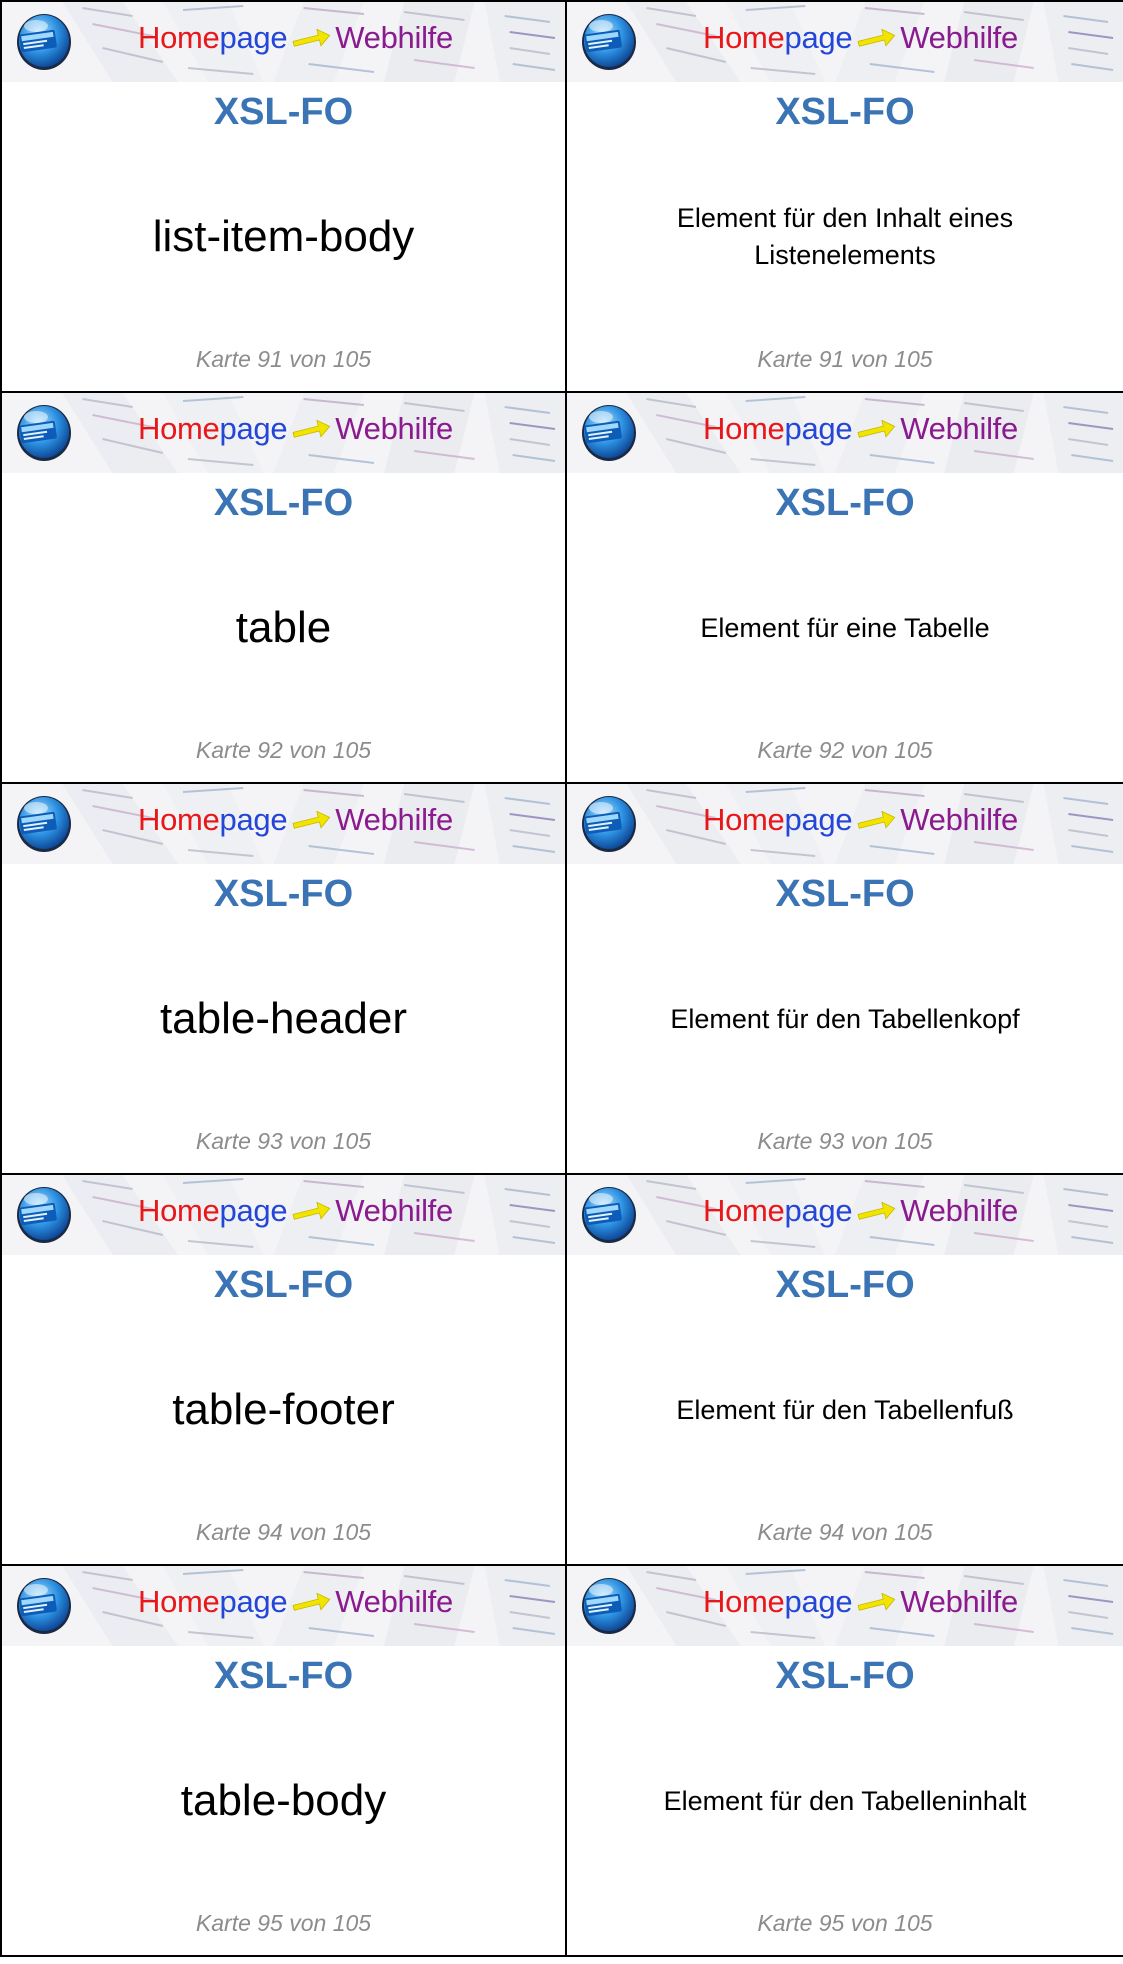  Describe the element at coordinates (845, 1800) in the screenshot. I see `card-definition: Element für den Tabelleninhalt` at that location.